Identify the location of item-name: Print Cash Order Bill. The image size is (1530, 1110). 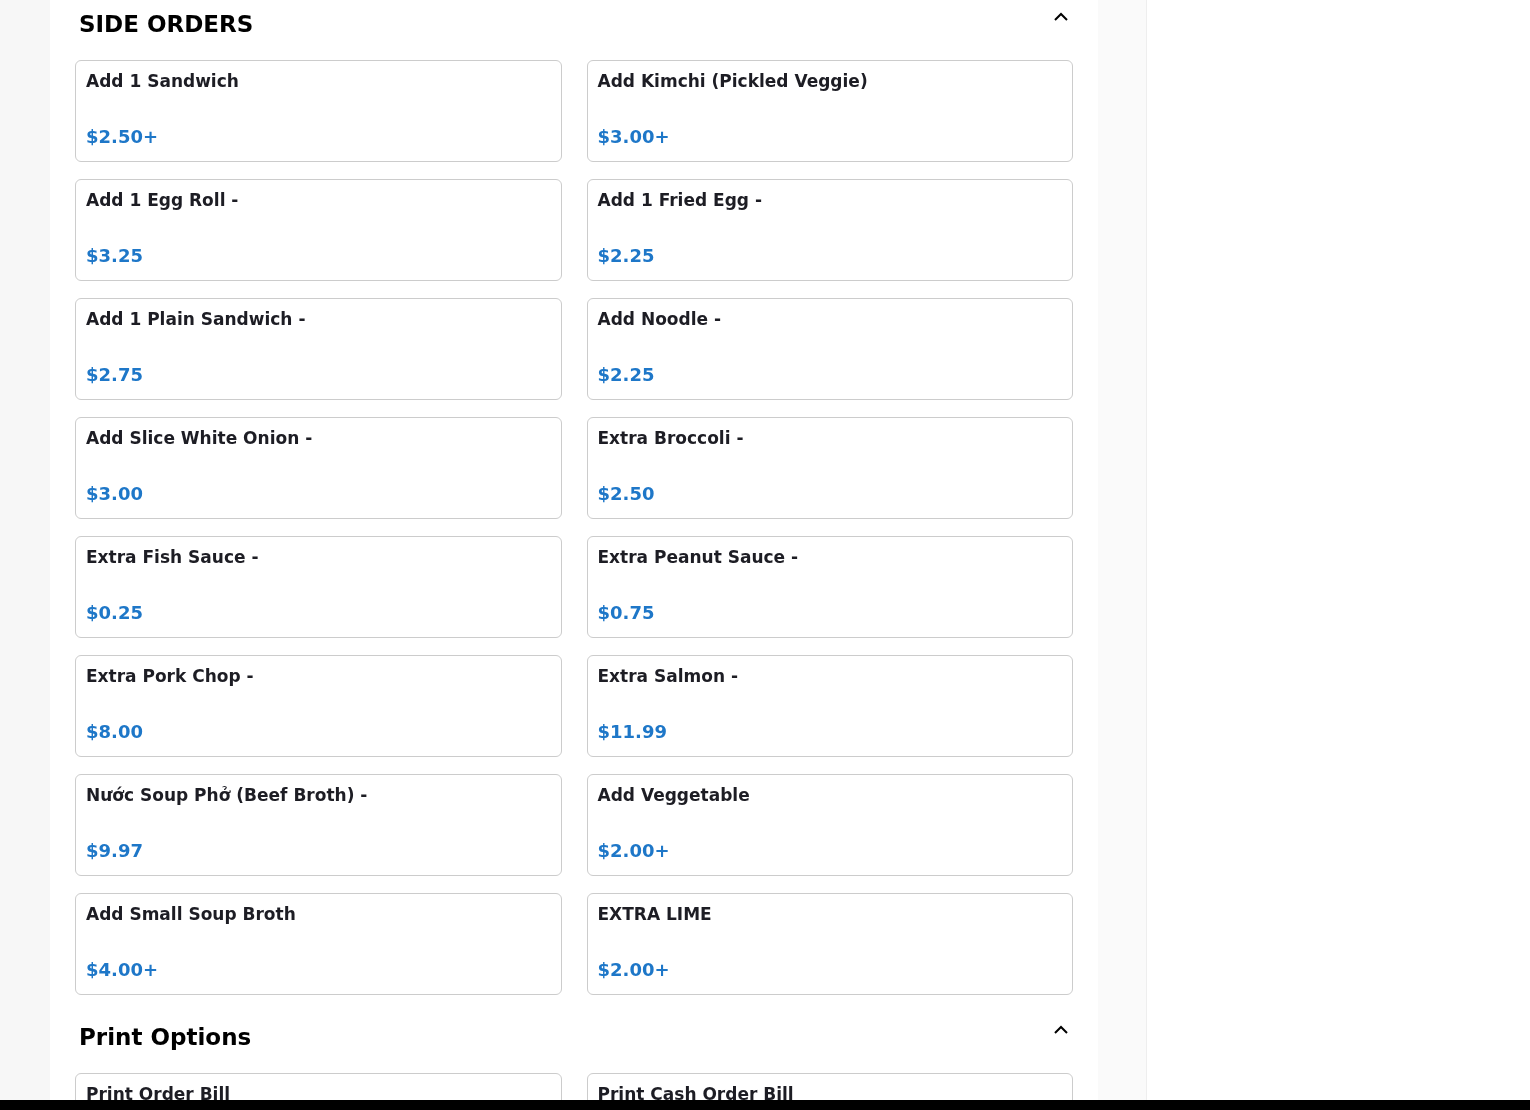
(696, 1094).